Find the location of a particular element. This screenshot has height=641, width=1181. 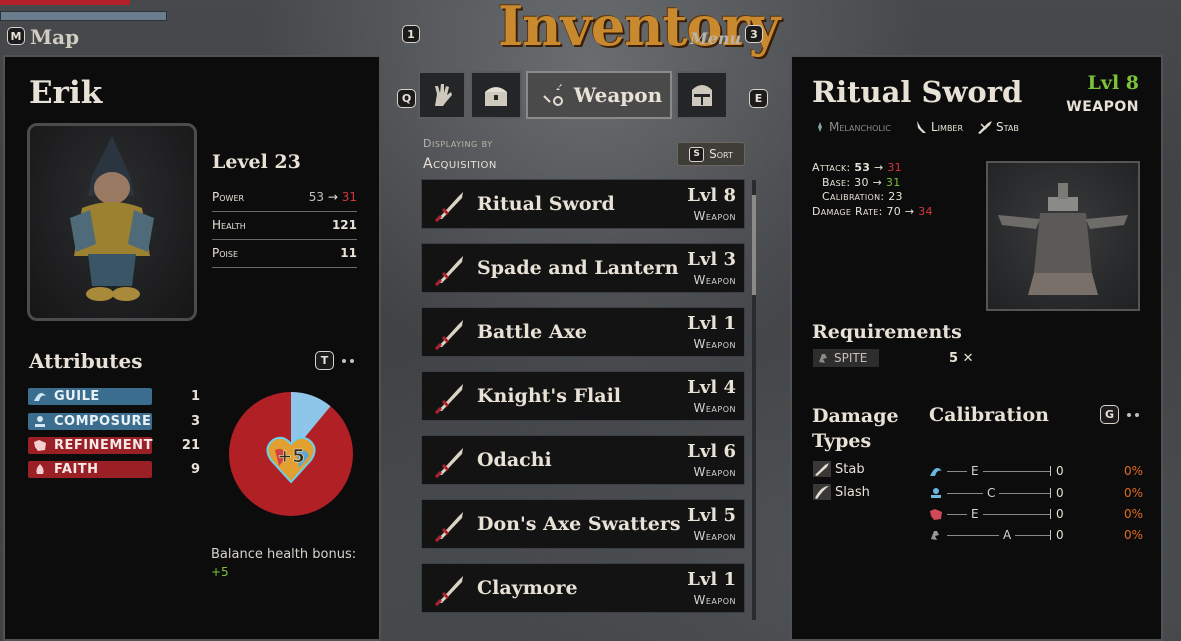

tab-weapon: Weapon is located at coordinates (599, 95).